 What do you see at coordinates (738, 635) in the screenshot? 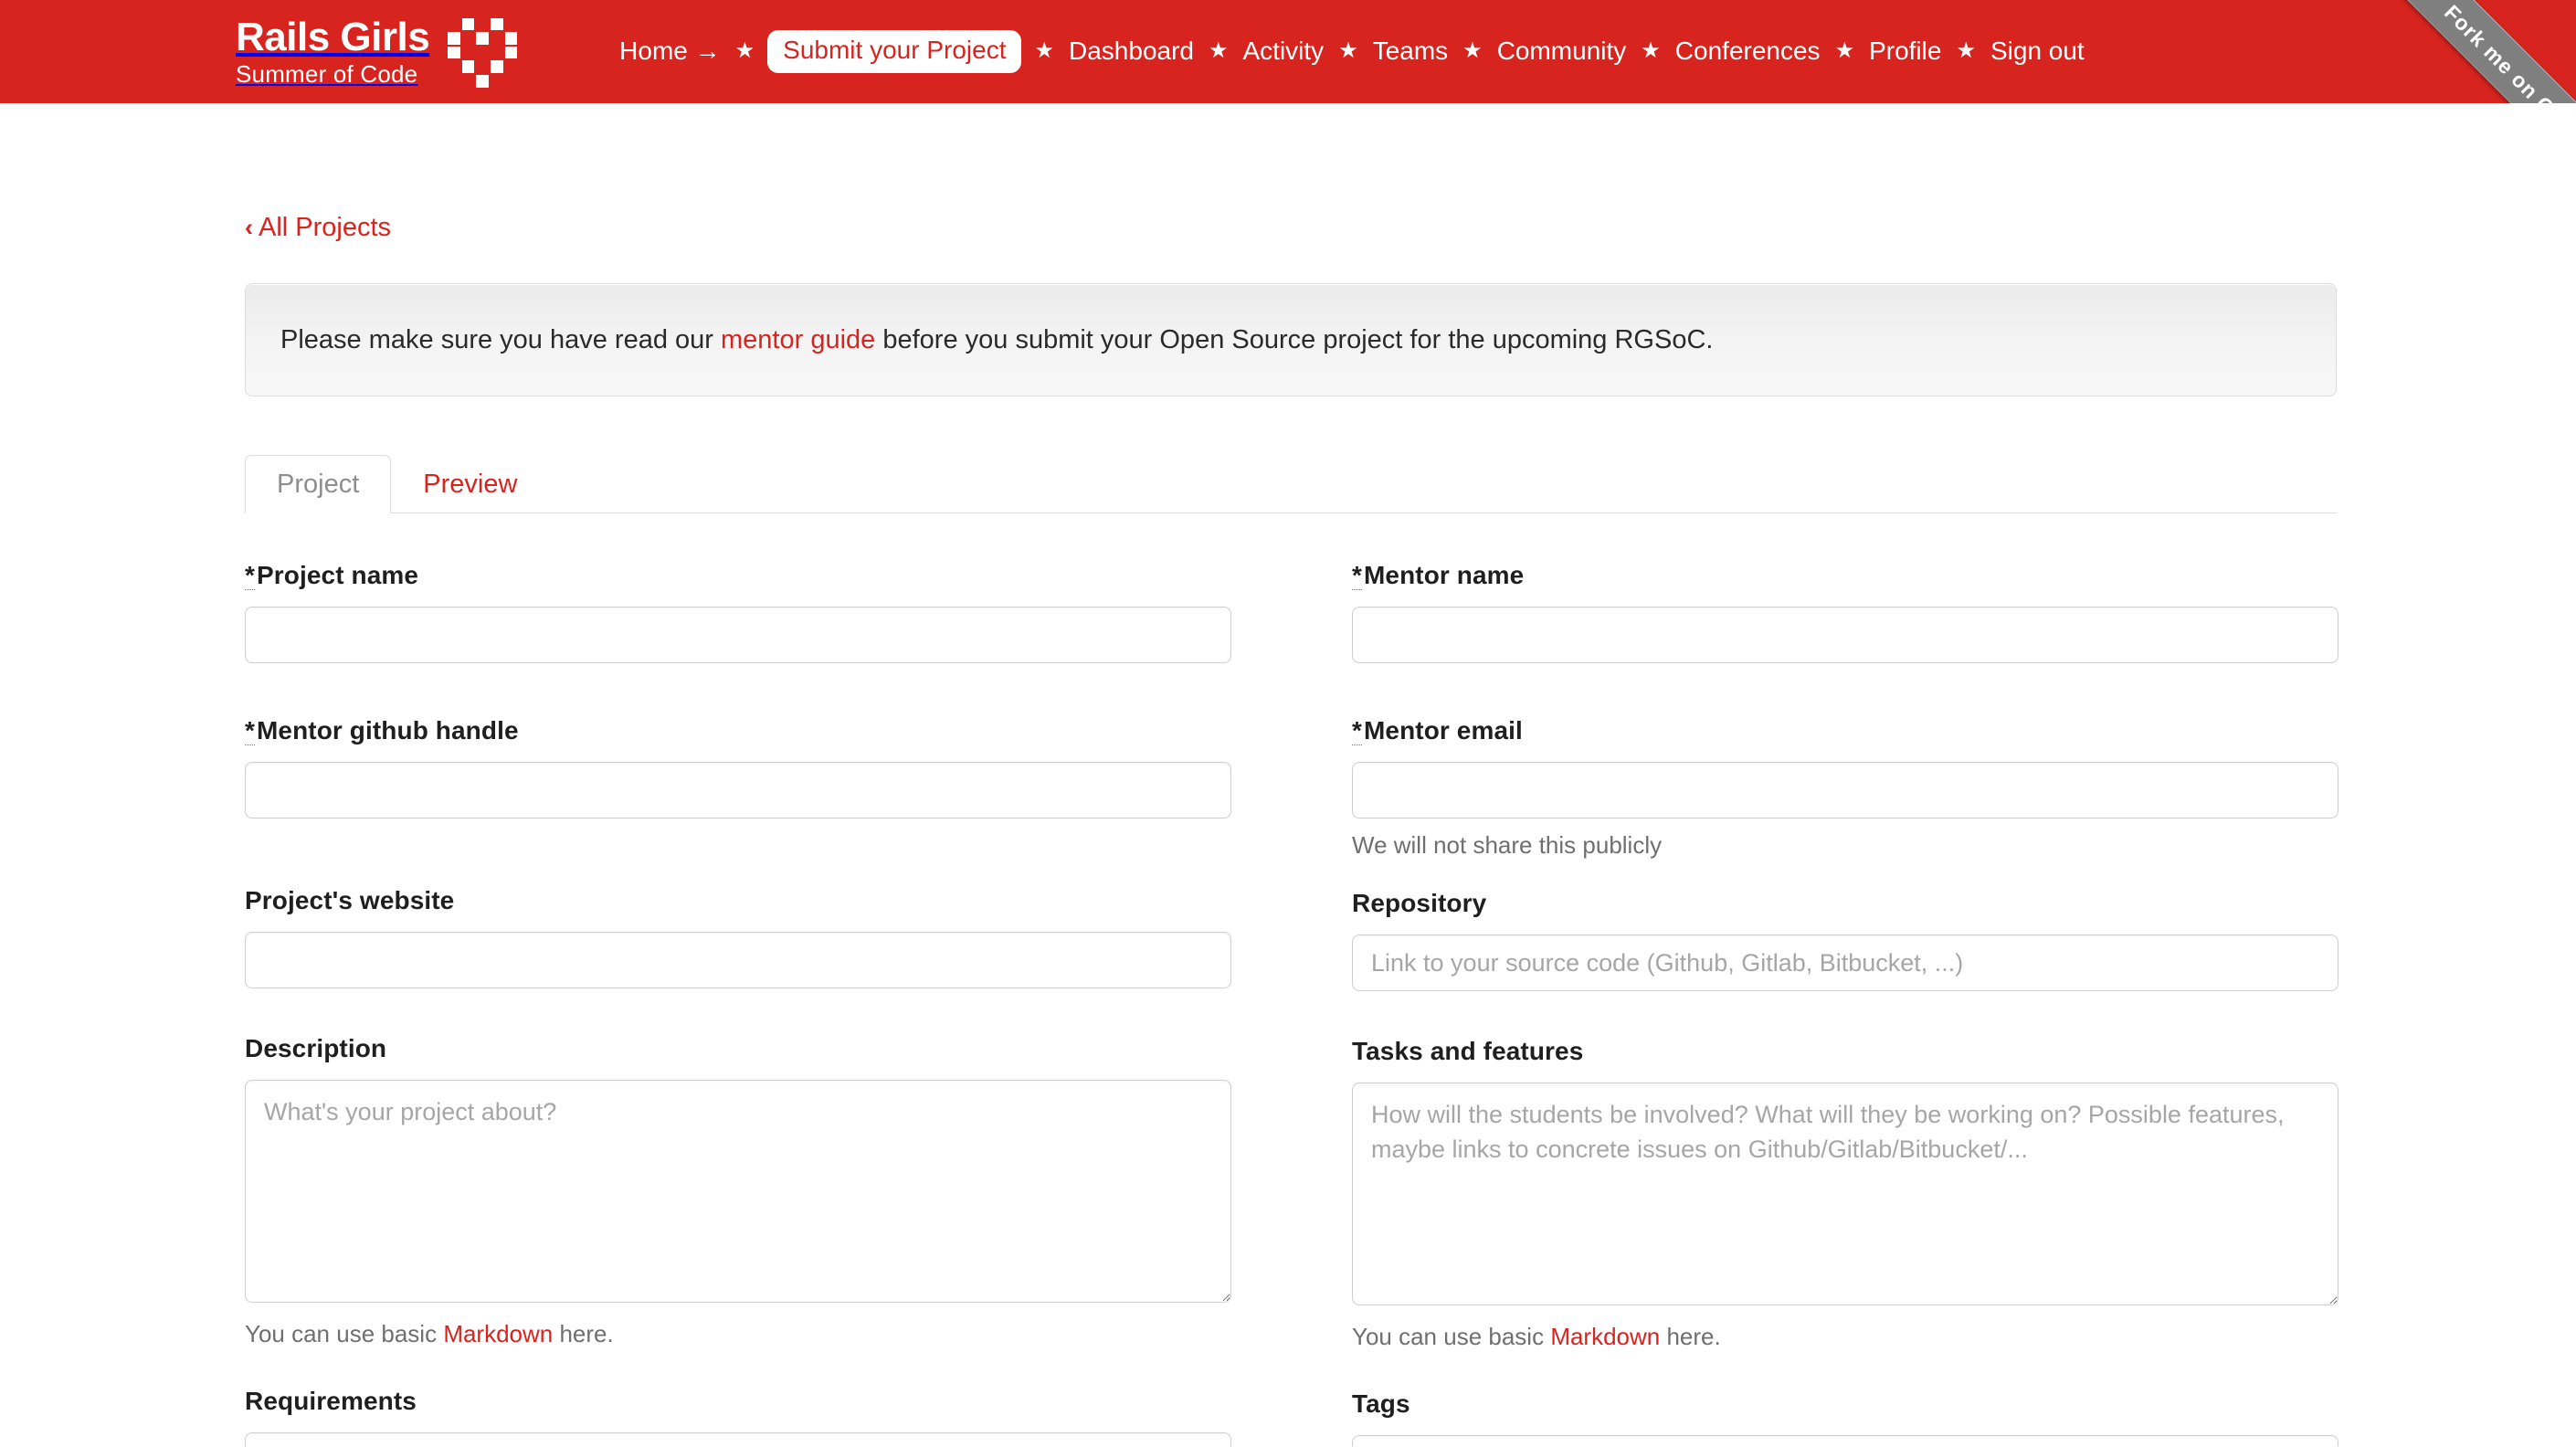
I see `project-name-input` at bounding box center [738, 635].